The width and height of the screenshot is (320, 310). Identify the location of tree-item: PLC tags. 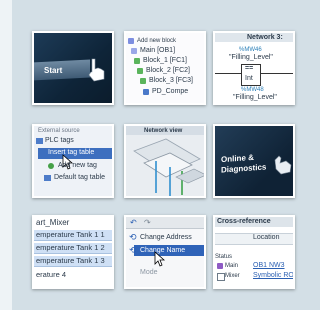
(59, 141).